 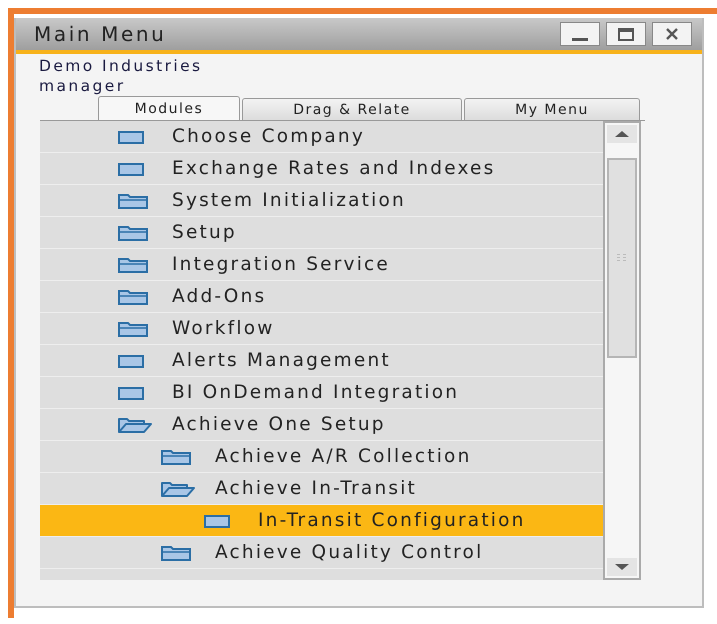 What do you see at coordinates (82, 86) in the screenshot?
I see `user-name: manager` at bounding box center [82, 86].